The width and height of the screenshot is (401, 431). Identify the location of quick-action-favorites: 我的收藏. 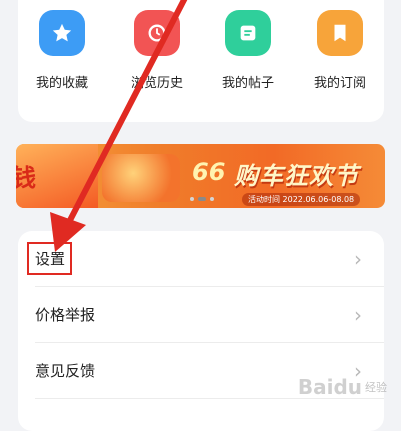
(62, 50).